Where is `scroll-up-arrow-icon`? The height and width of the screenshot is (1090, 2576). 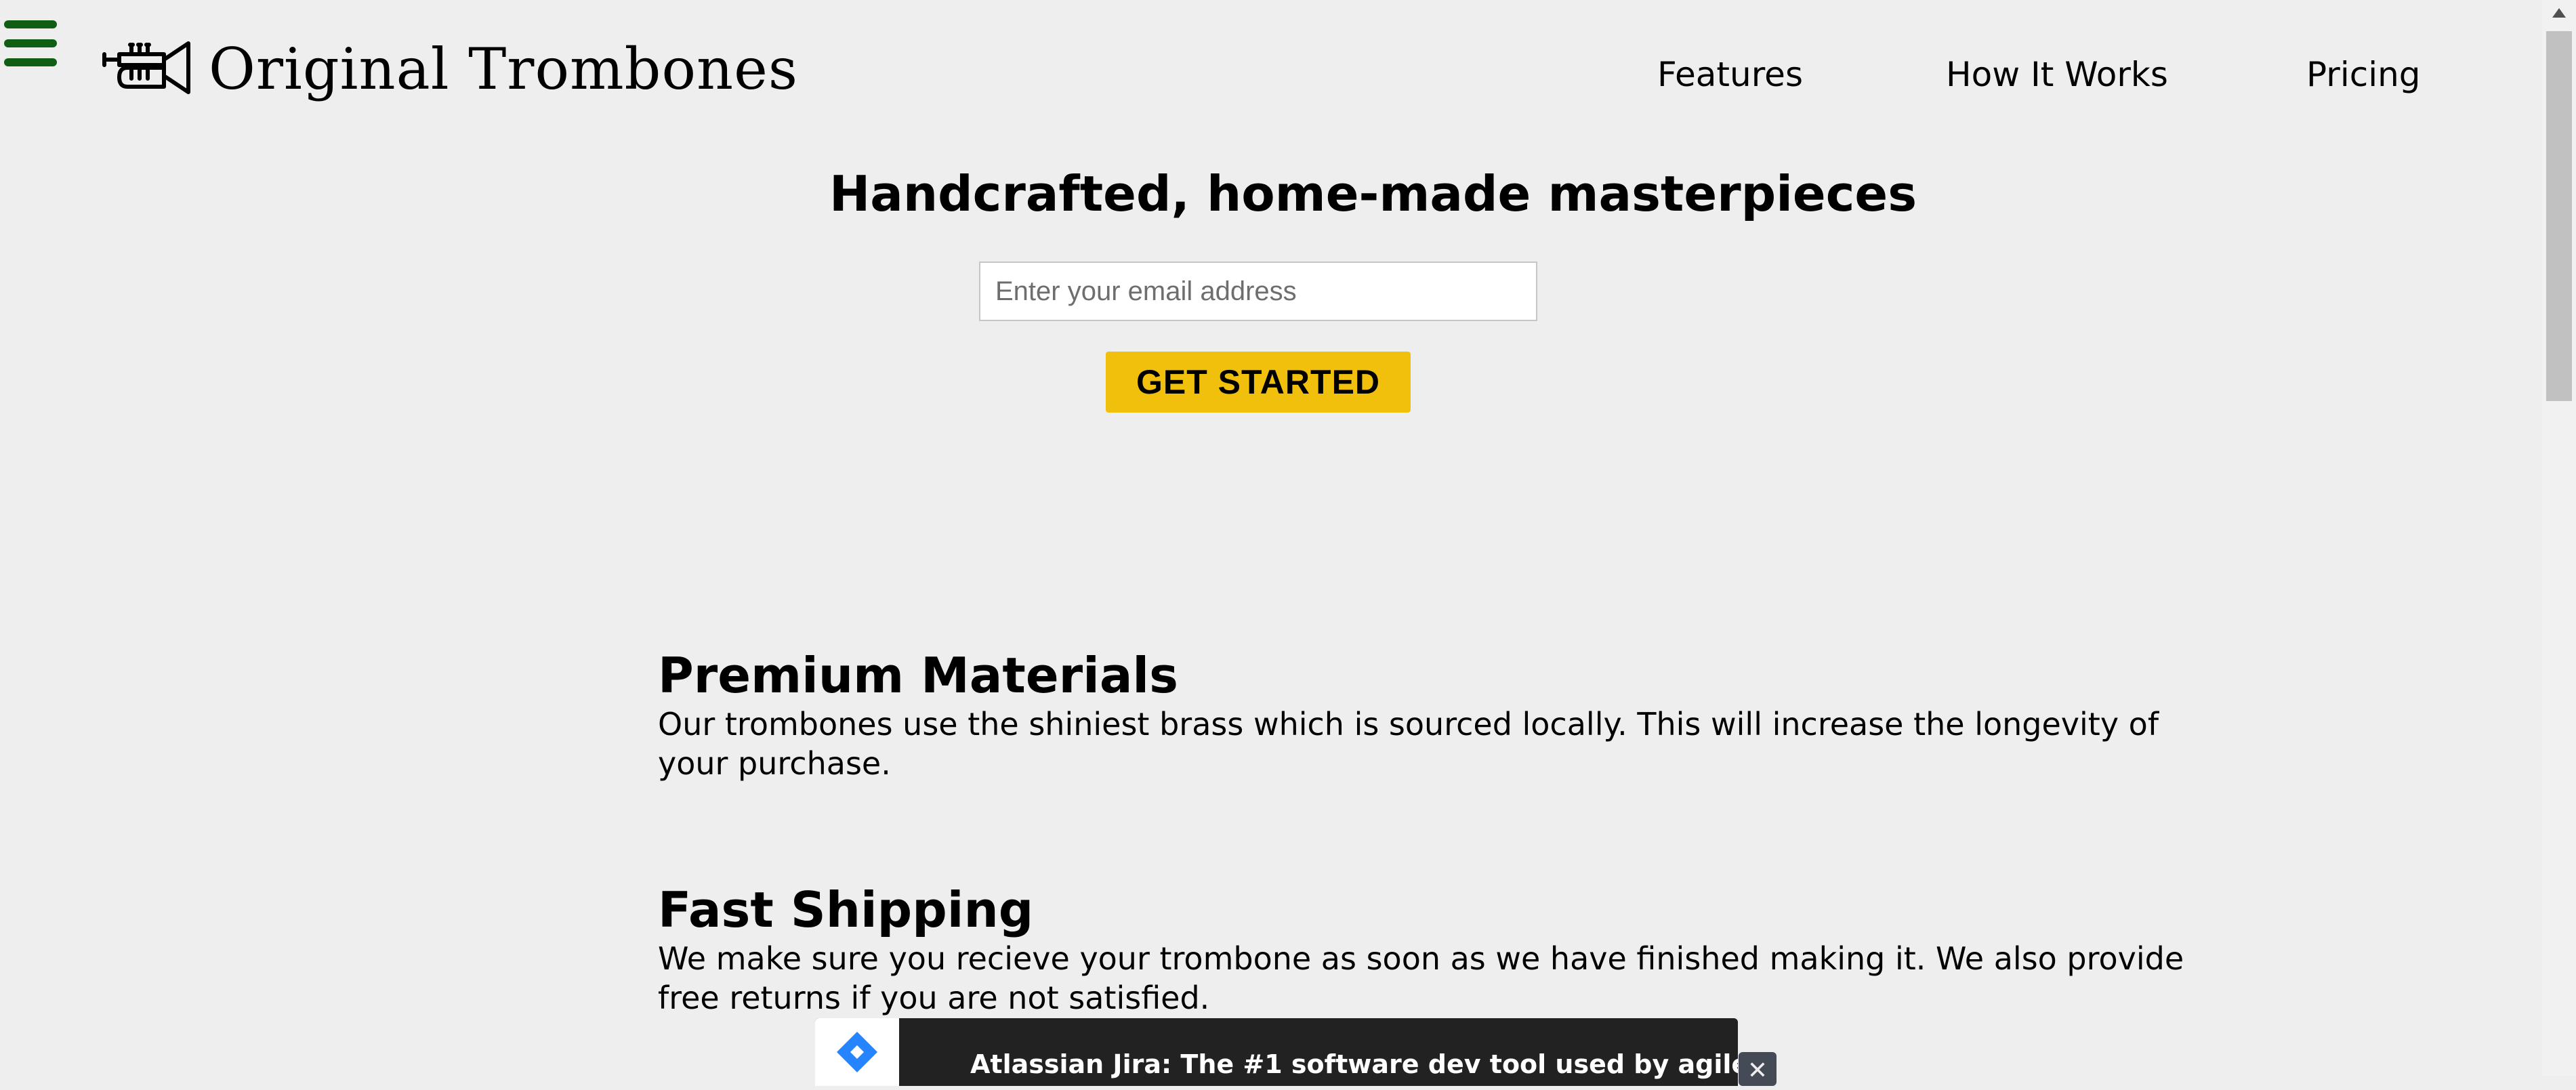
scroll-up-arrow-icon is located at coordinates (2559, 13).